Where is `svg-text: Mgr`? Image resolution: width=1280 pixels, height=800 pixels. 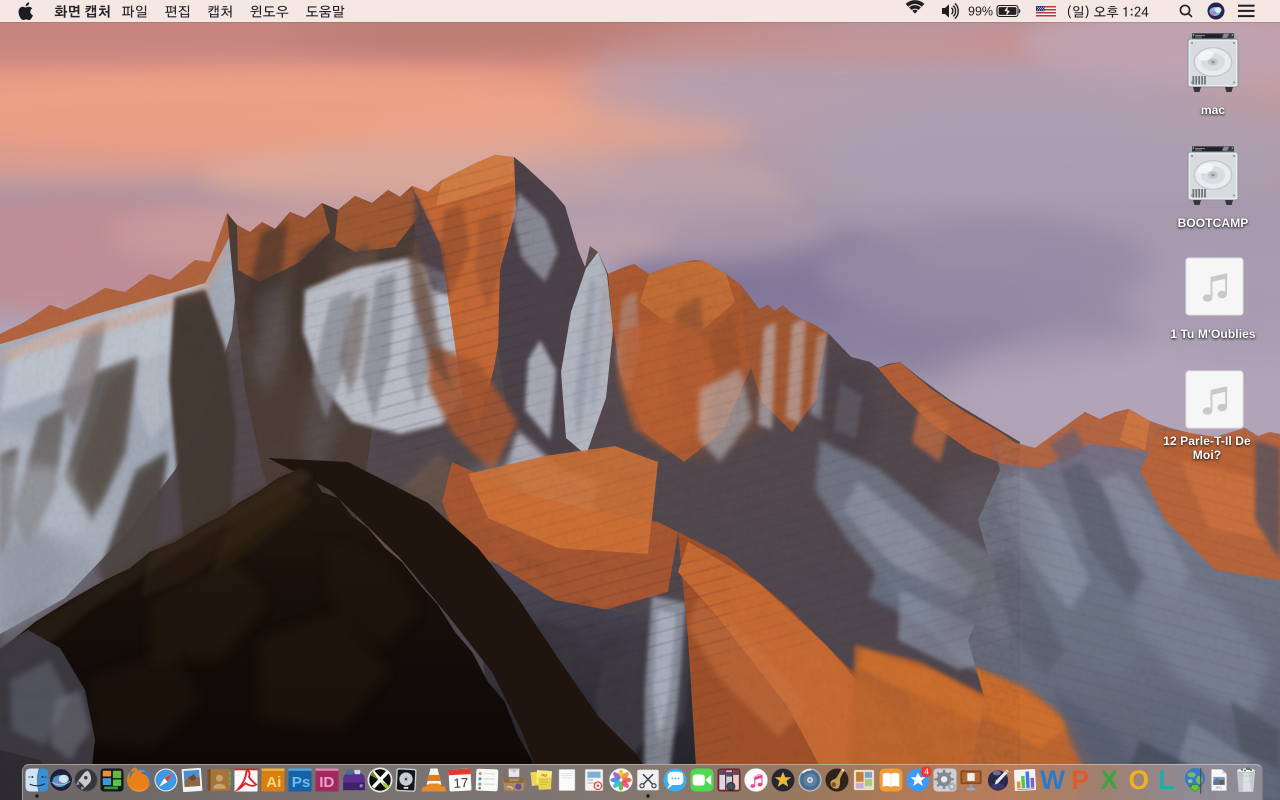 svg-text: Mgr is located at coordinates (544, 775).